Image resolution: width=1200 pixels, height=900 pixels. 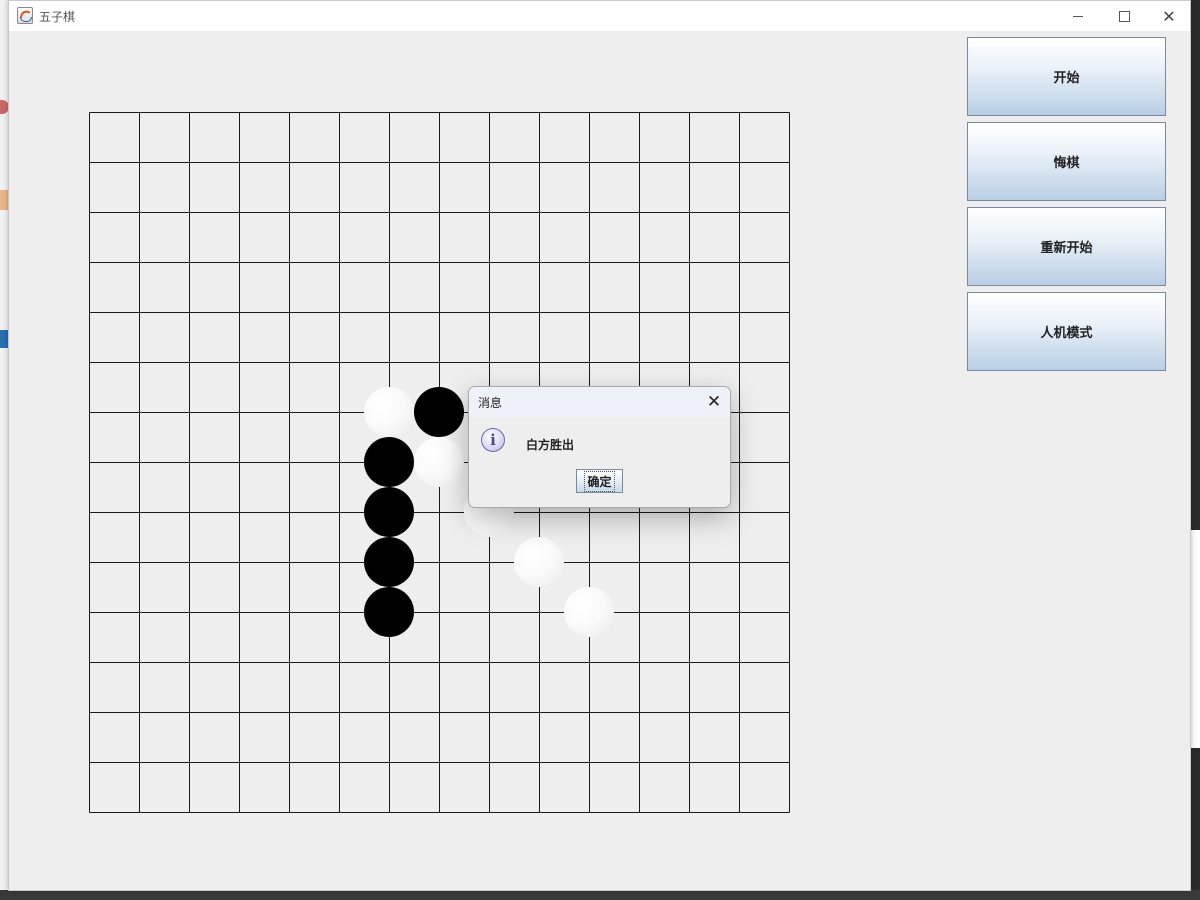 I want to click on minimize-button, so click(x=1078, y=16).